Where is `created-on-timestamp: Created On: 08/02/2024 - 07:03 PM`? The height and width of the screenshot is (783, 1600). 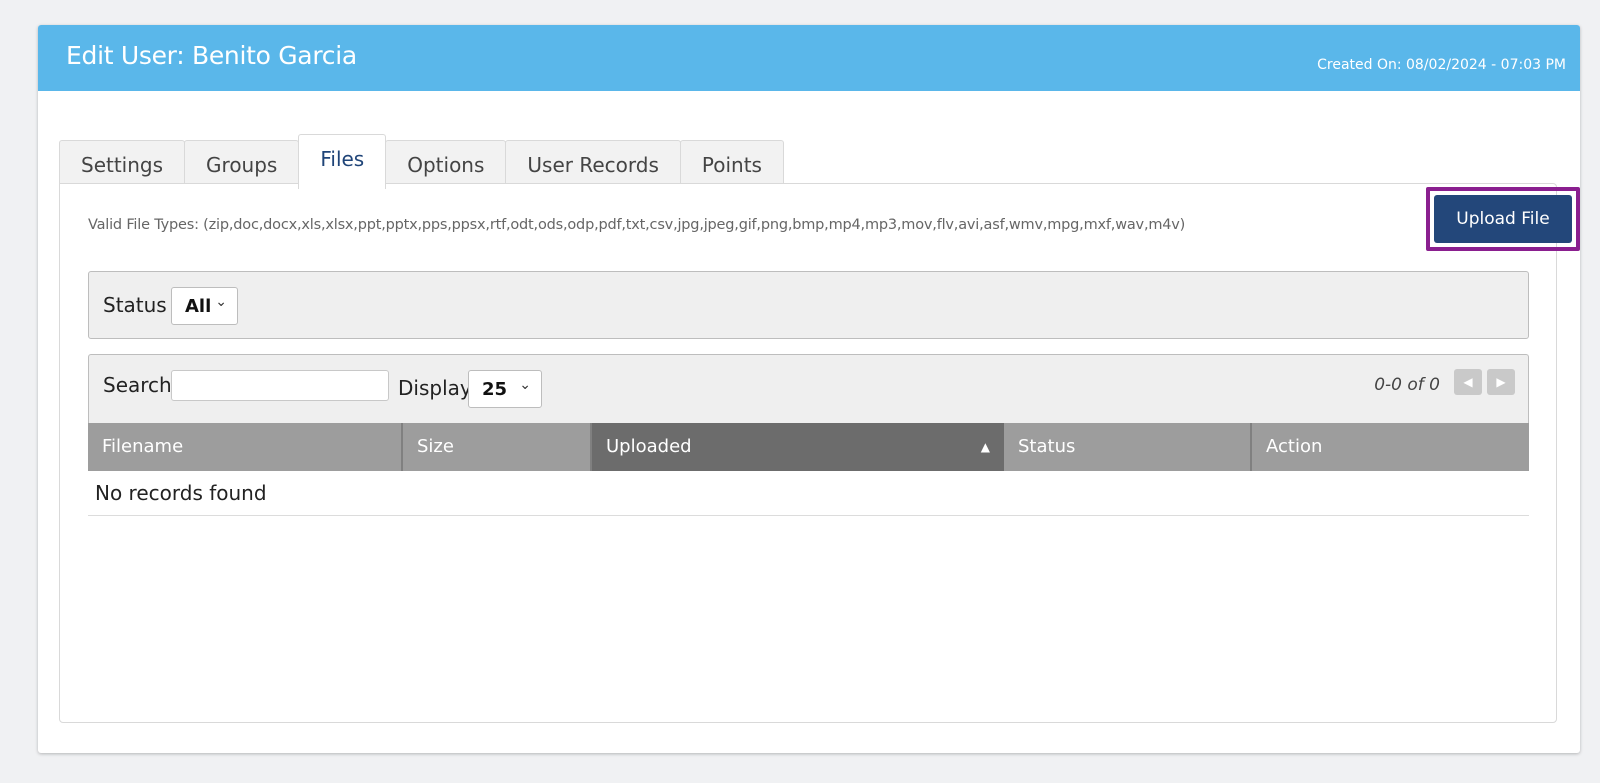
created-on-timestamp: Created On: 08/02/2024 - 07:03 PM is located at coordinates (1441, 65).